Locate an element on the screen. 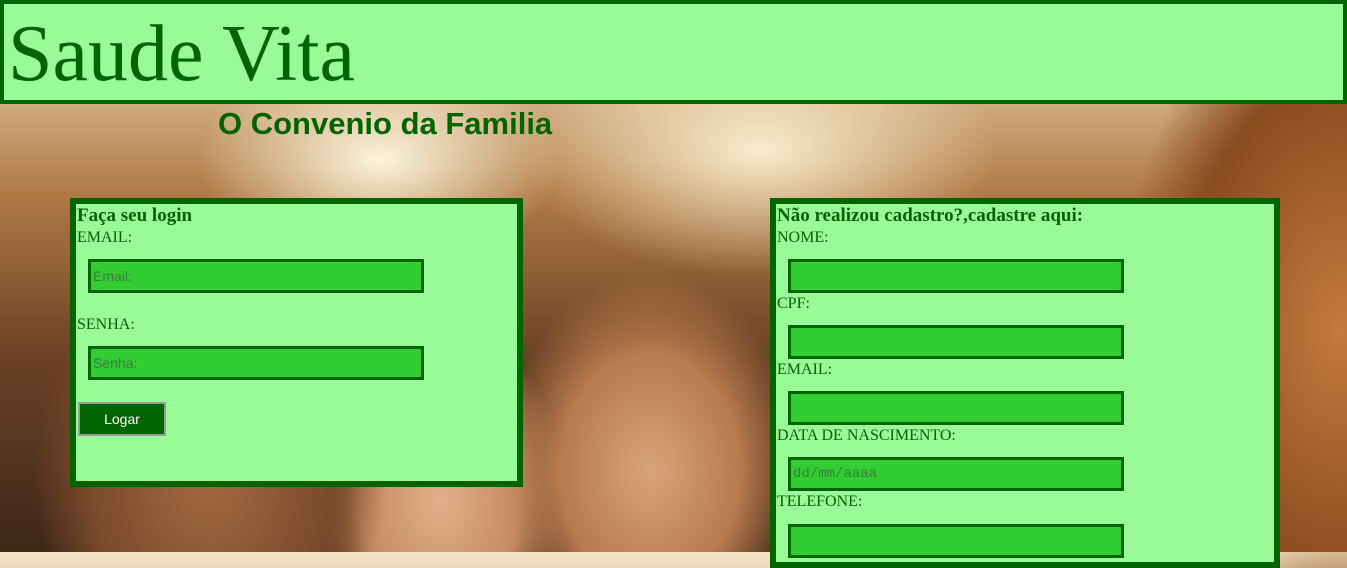 The width and height of the screenshot is (1347, 568). login-heading: Faça seu login is located at coordinates (135, 215).